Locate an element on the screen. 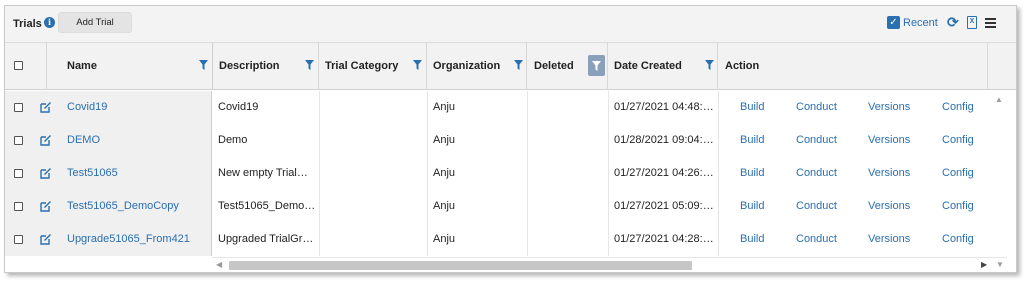  column-header-label: Action is located at coordinates (742, 66).